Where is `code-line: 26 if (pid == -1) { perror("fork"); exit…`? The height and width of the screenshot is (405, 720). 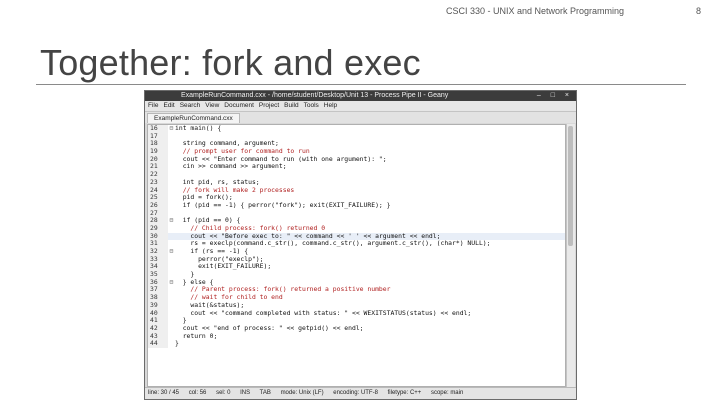 code-line: 26 if (pid == -1) { perror("fork"); exit… is located at coordinates (356, 205).